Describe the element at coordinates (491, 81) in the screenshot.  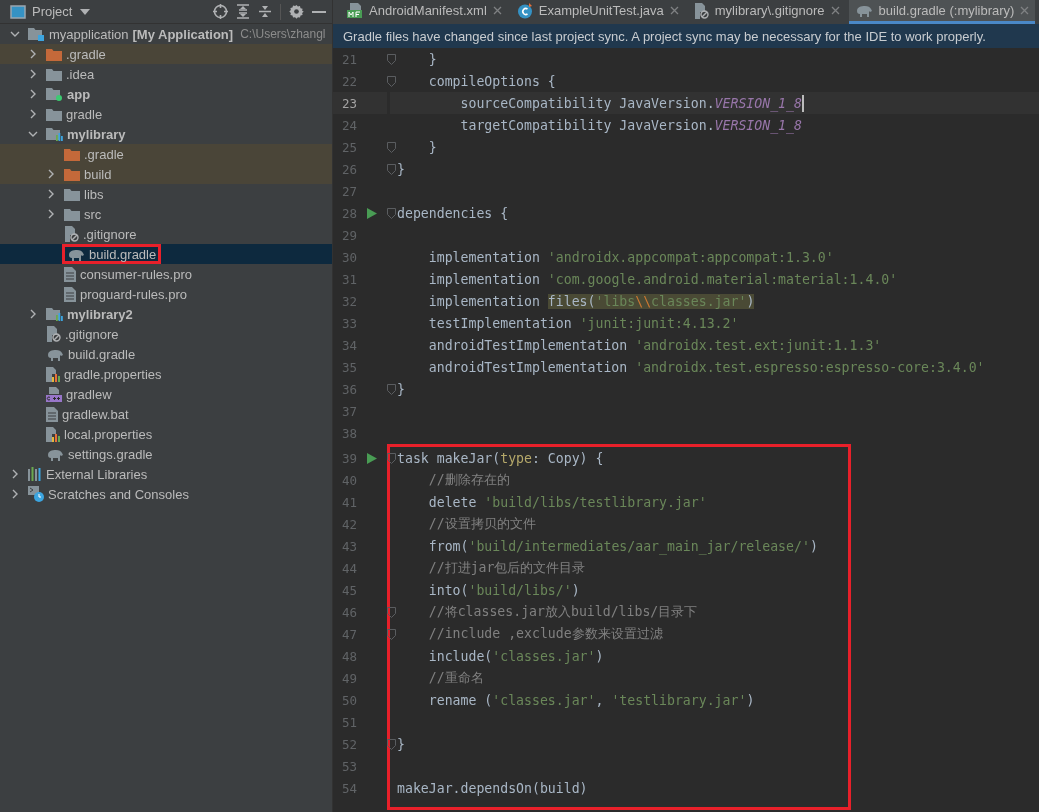
I see `code-line: compileOptions {` at that location.